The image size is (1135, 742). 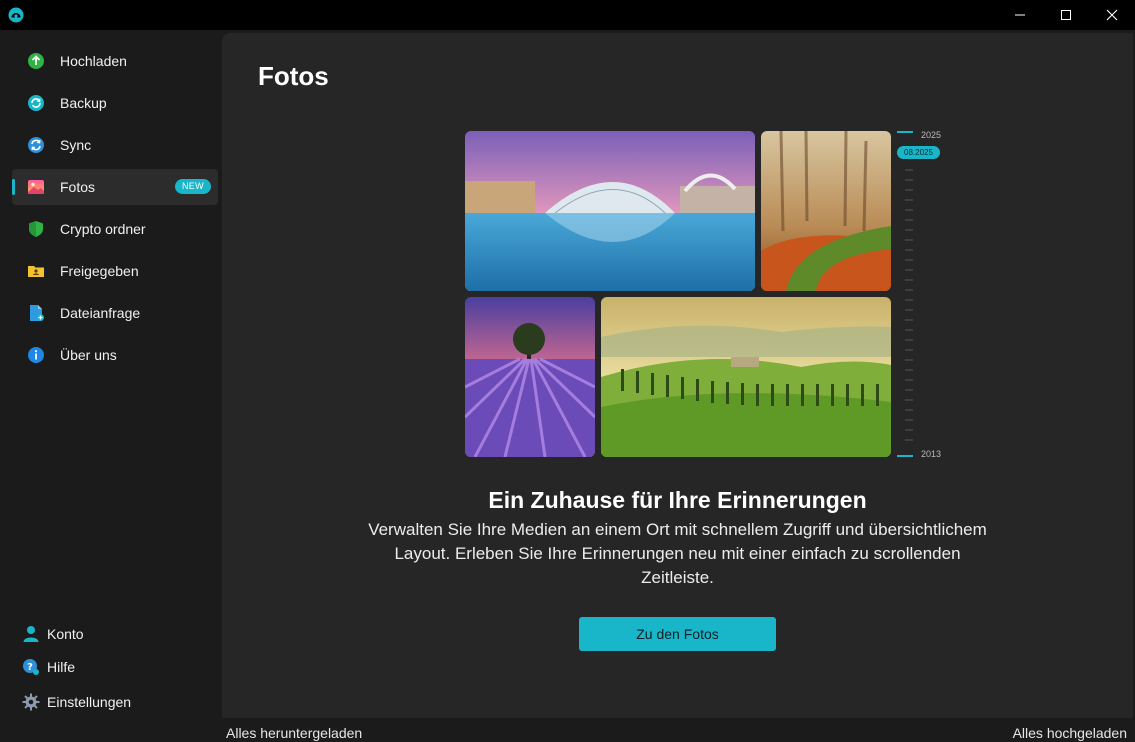 I want to click on timeline-year-bottom: 2013, so click(x=931, y=454).